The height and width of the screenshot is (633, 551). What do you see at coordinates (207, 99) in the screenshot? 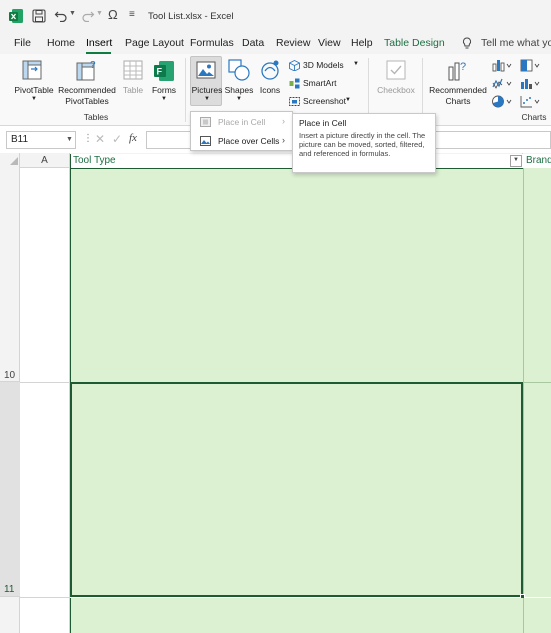
I see `pictures-dropdown-icon: ▼` at bounding box center [207, 99].